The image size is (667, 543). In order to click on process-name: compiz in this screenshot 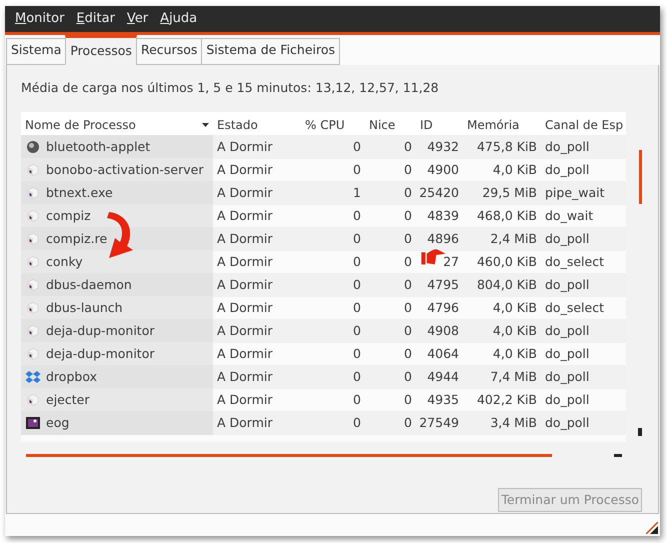, I will do `click(68, 215)`.